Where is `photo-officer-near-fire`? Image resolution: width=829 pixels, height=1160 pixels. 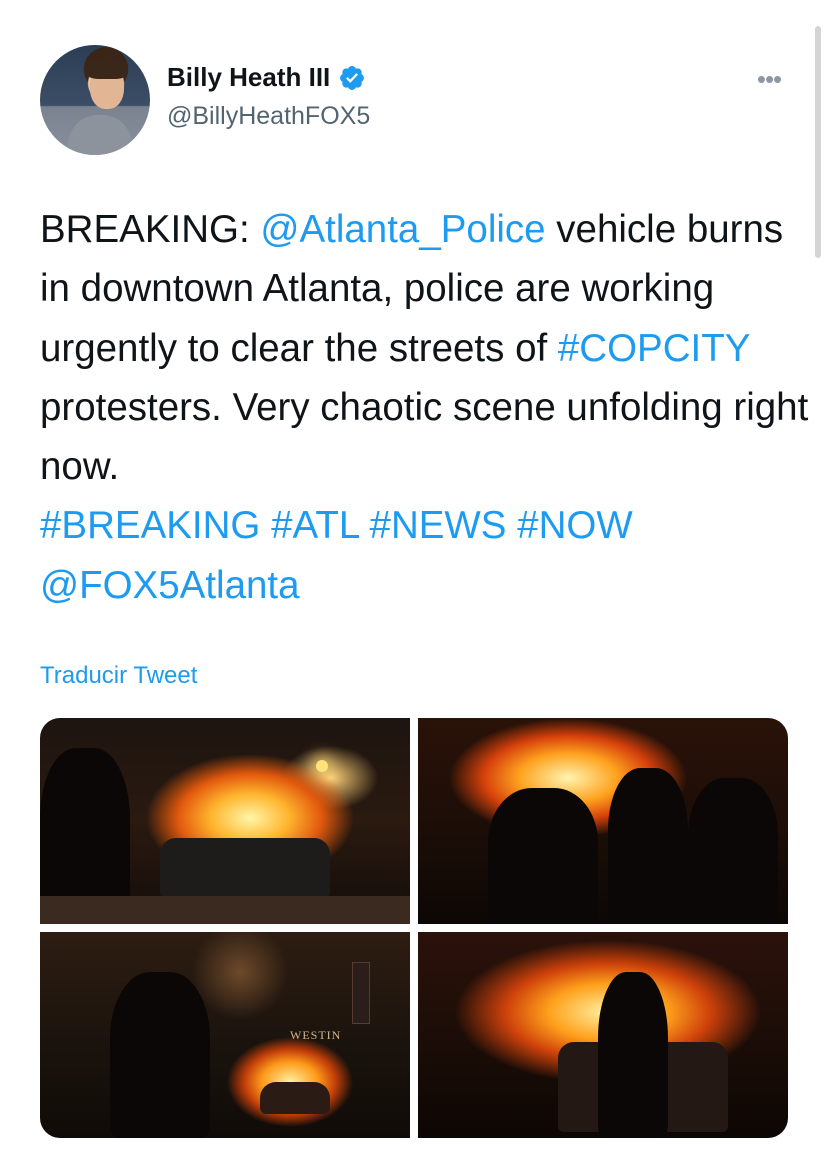 photo-officer-near-fire is located at coordinates (603, 1035).